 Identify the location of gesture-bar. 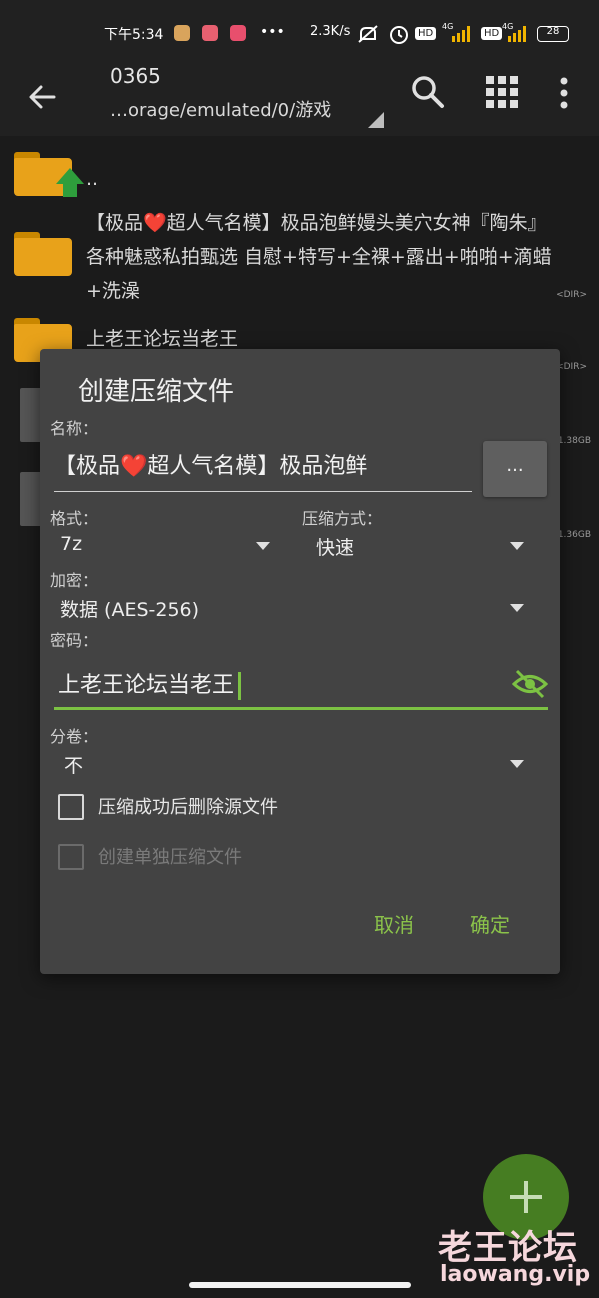
(300, 1285).